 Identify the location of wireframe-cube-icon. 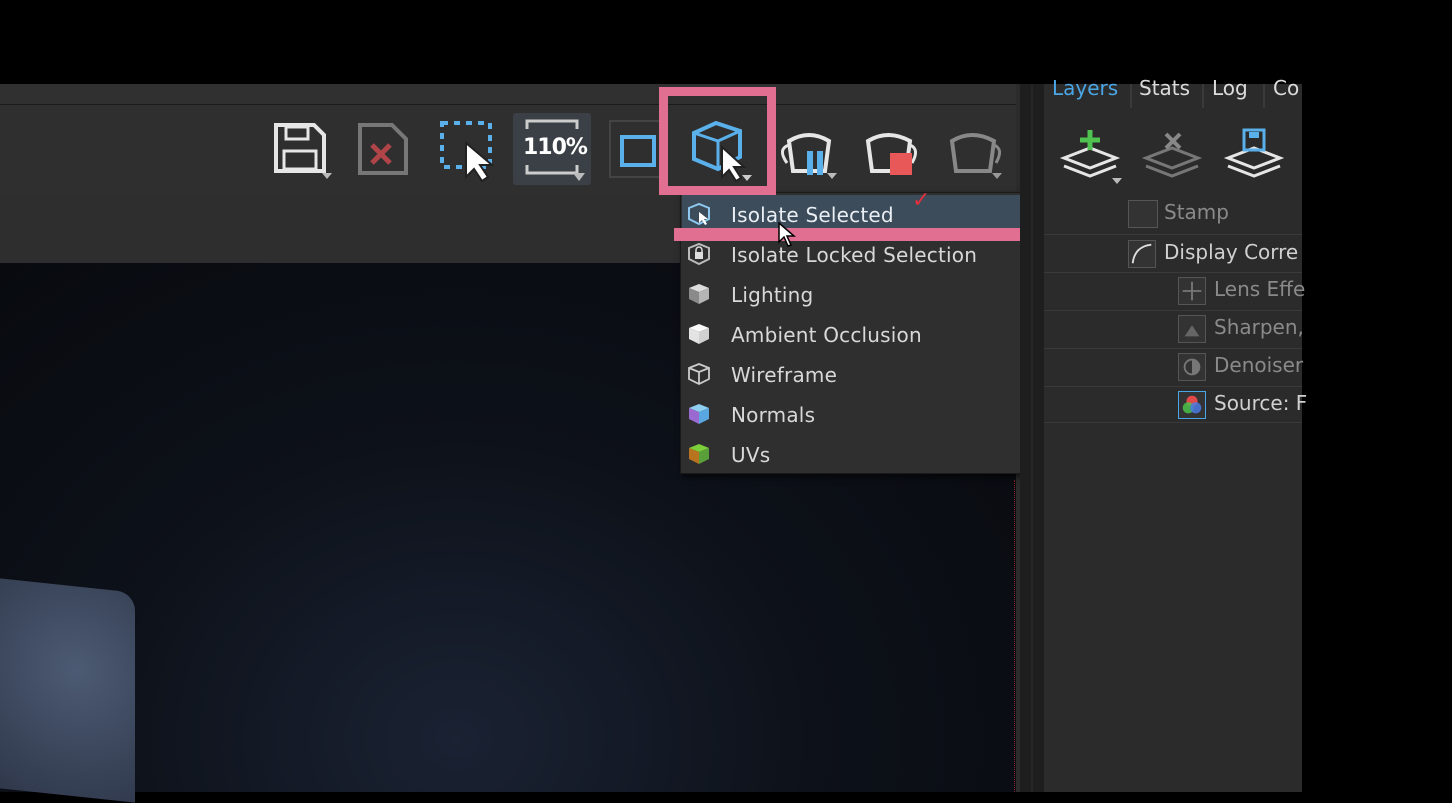
(699, 374).